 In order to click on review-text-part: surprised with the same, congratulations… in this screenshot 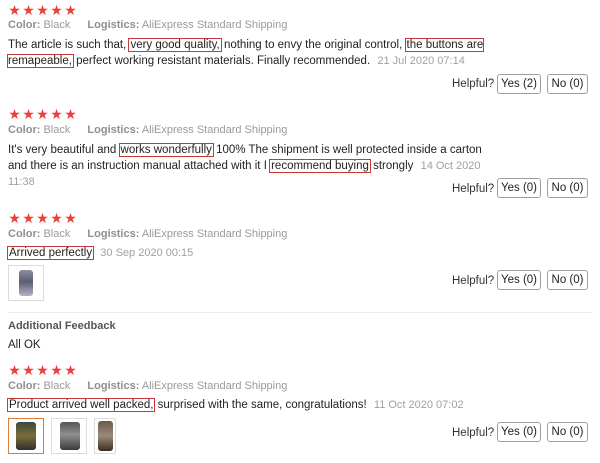, I will do `click(260, 405)`.